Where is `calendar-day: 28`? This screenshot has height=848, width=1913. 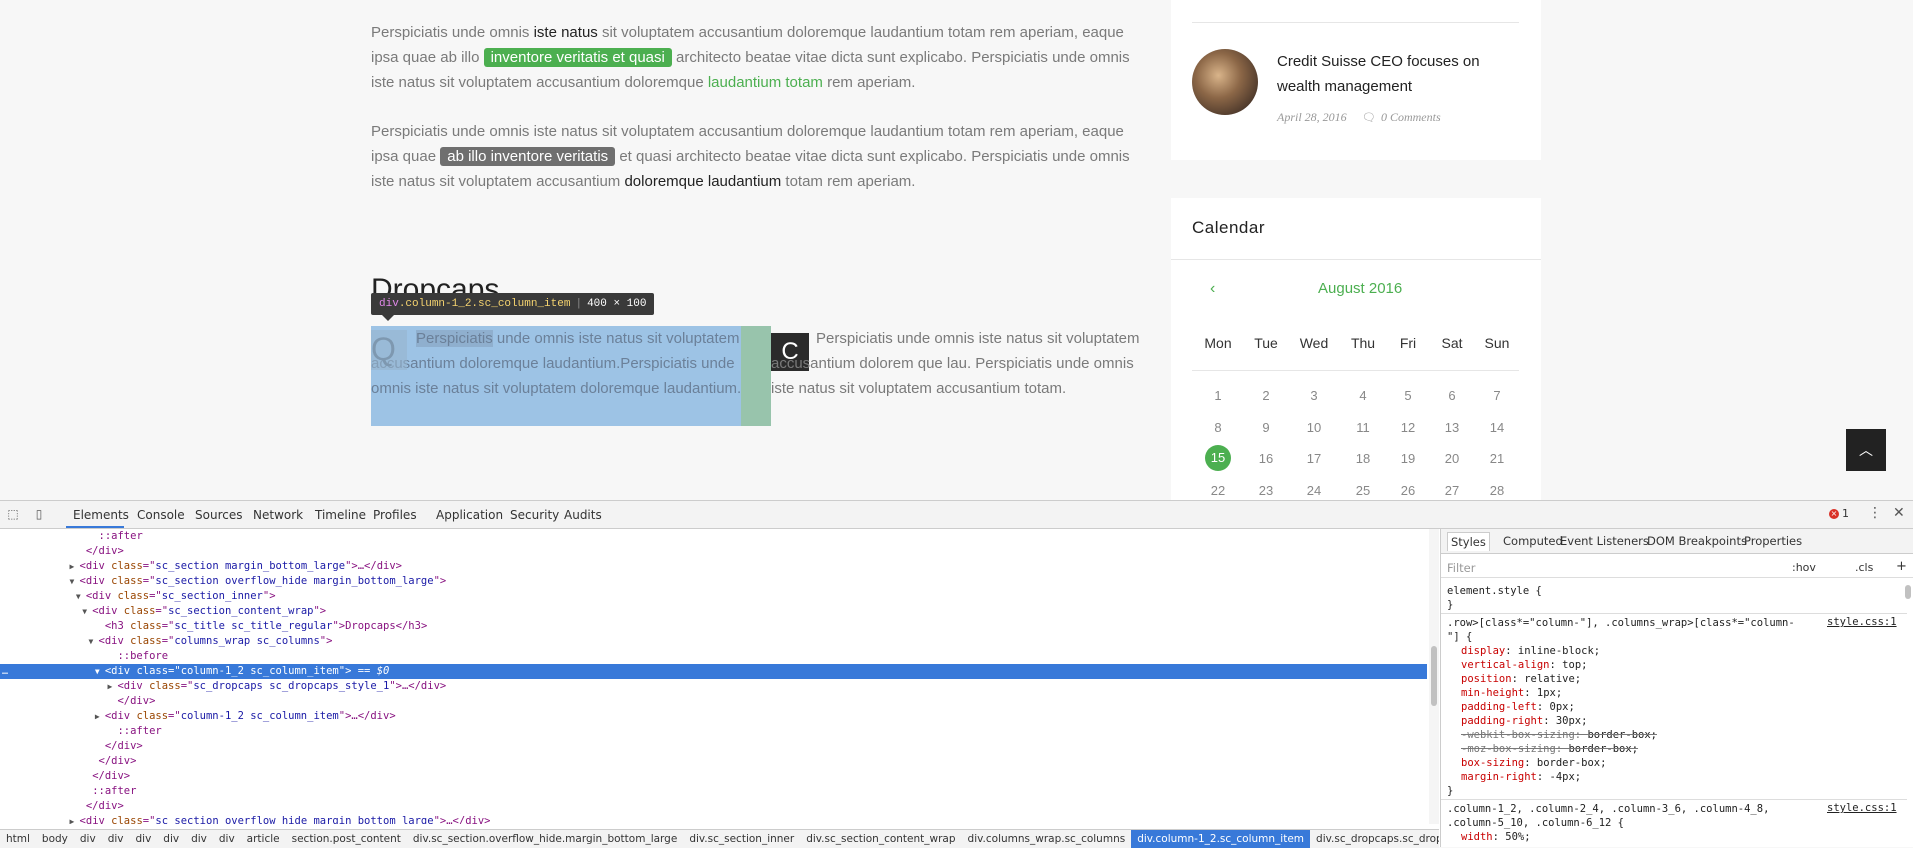 calendar-day: 28 is located at coordinates (1497, 490).